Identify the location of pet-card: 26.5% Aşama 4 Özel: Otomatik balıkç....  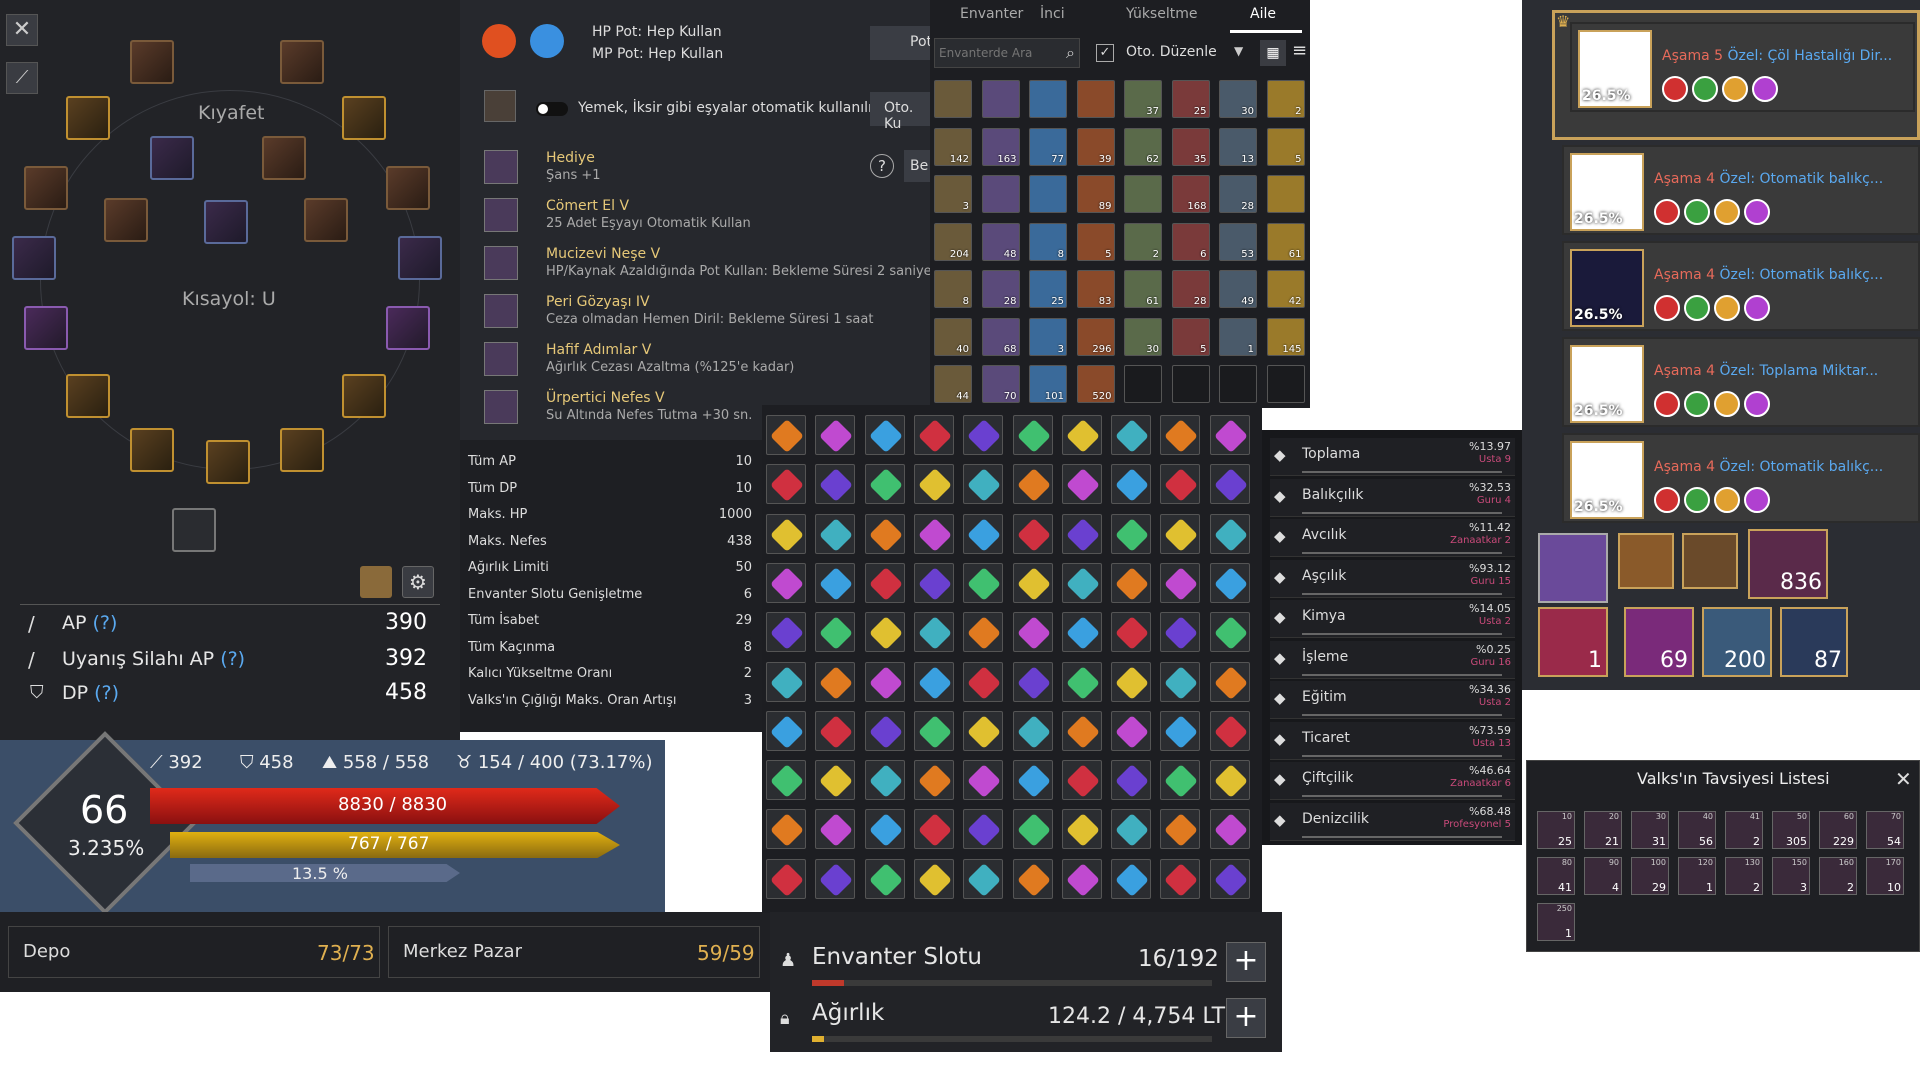
(1741, 478).